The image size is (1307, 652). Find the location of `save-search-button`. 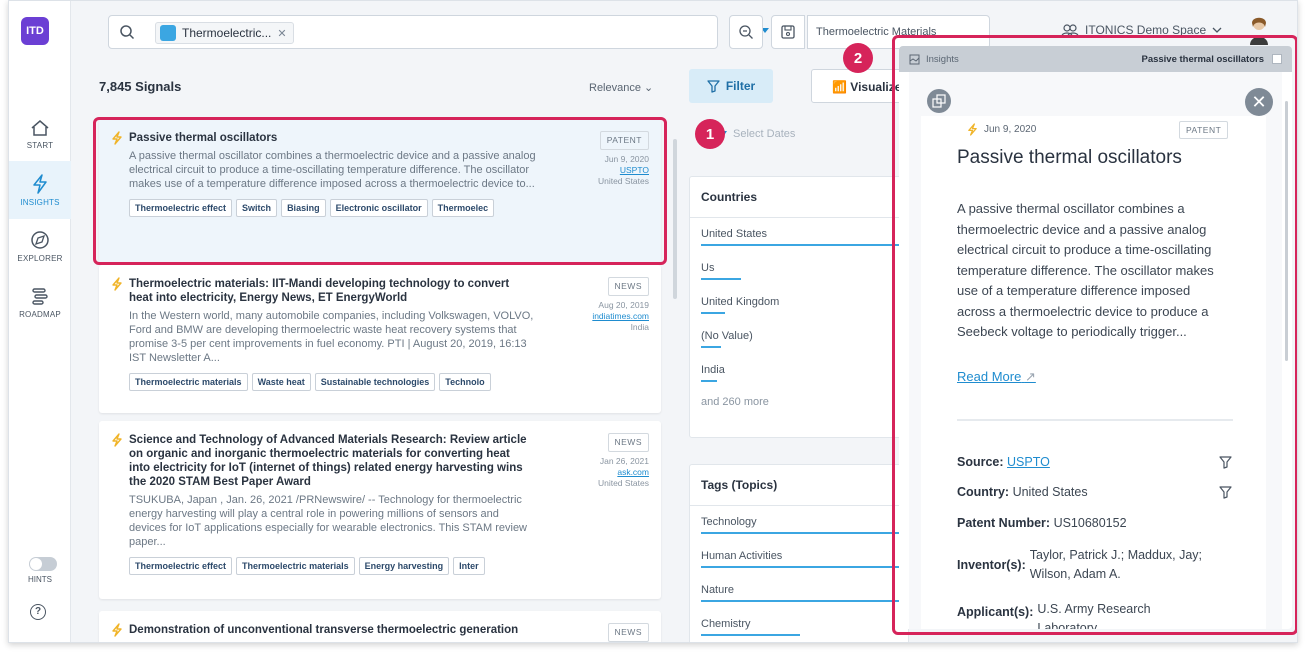

save-search-button is located at coordinates (788, 32).